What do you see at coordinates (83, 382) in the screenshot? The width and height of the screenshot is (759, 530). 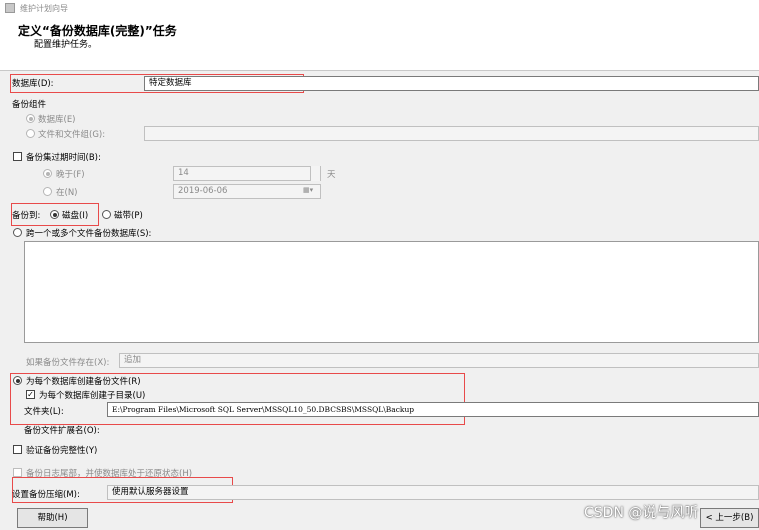 I see `per-db-label: 为每个数据库创建备份文件(R)` at bounding box center [83, 382].